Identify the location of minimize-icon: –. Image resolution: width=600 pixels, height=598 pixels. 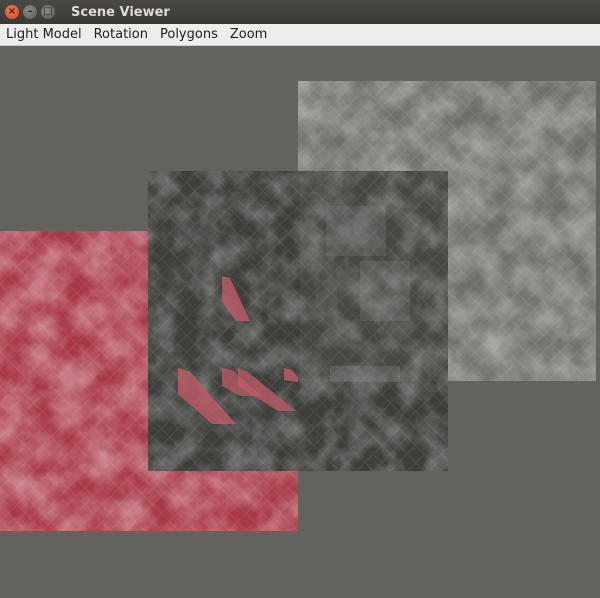
(30, 11).